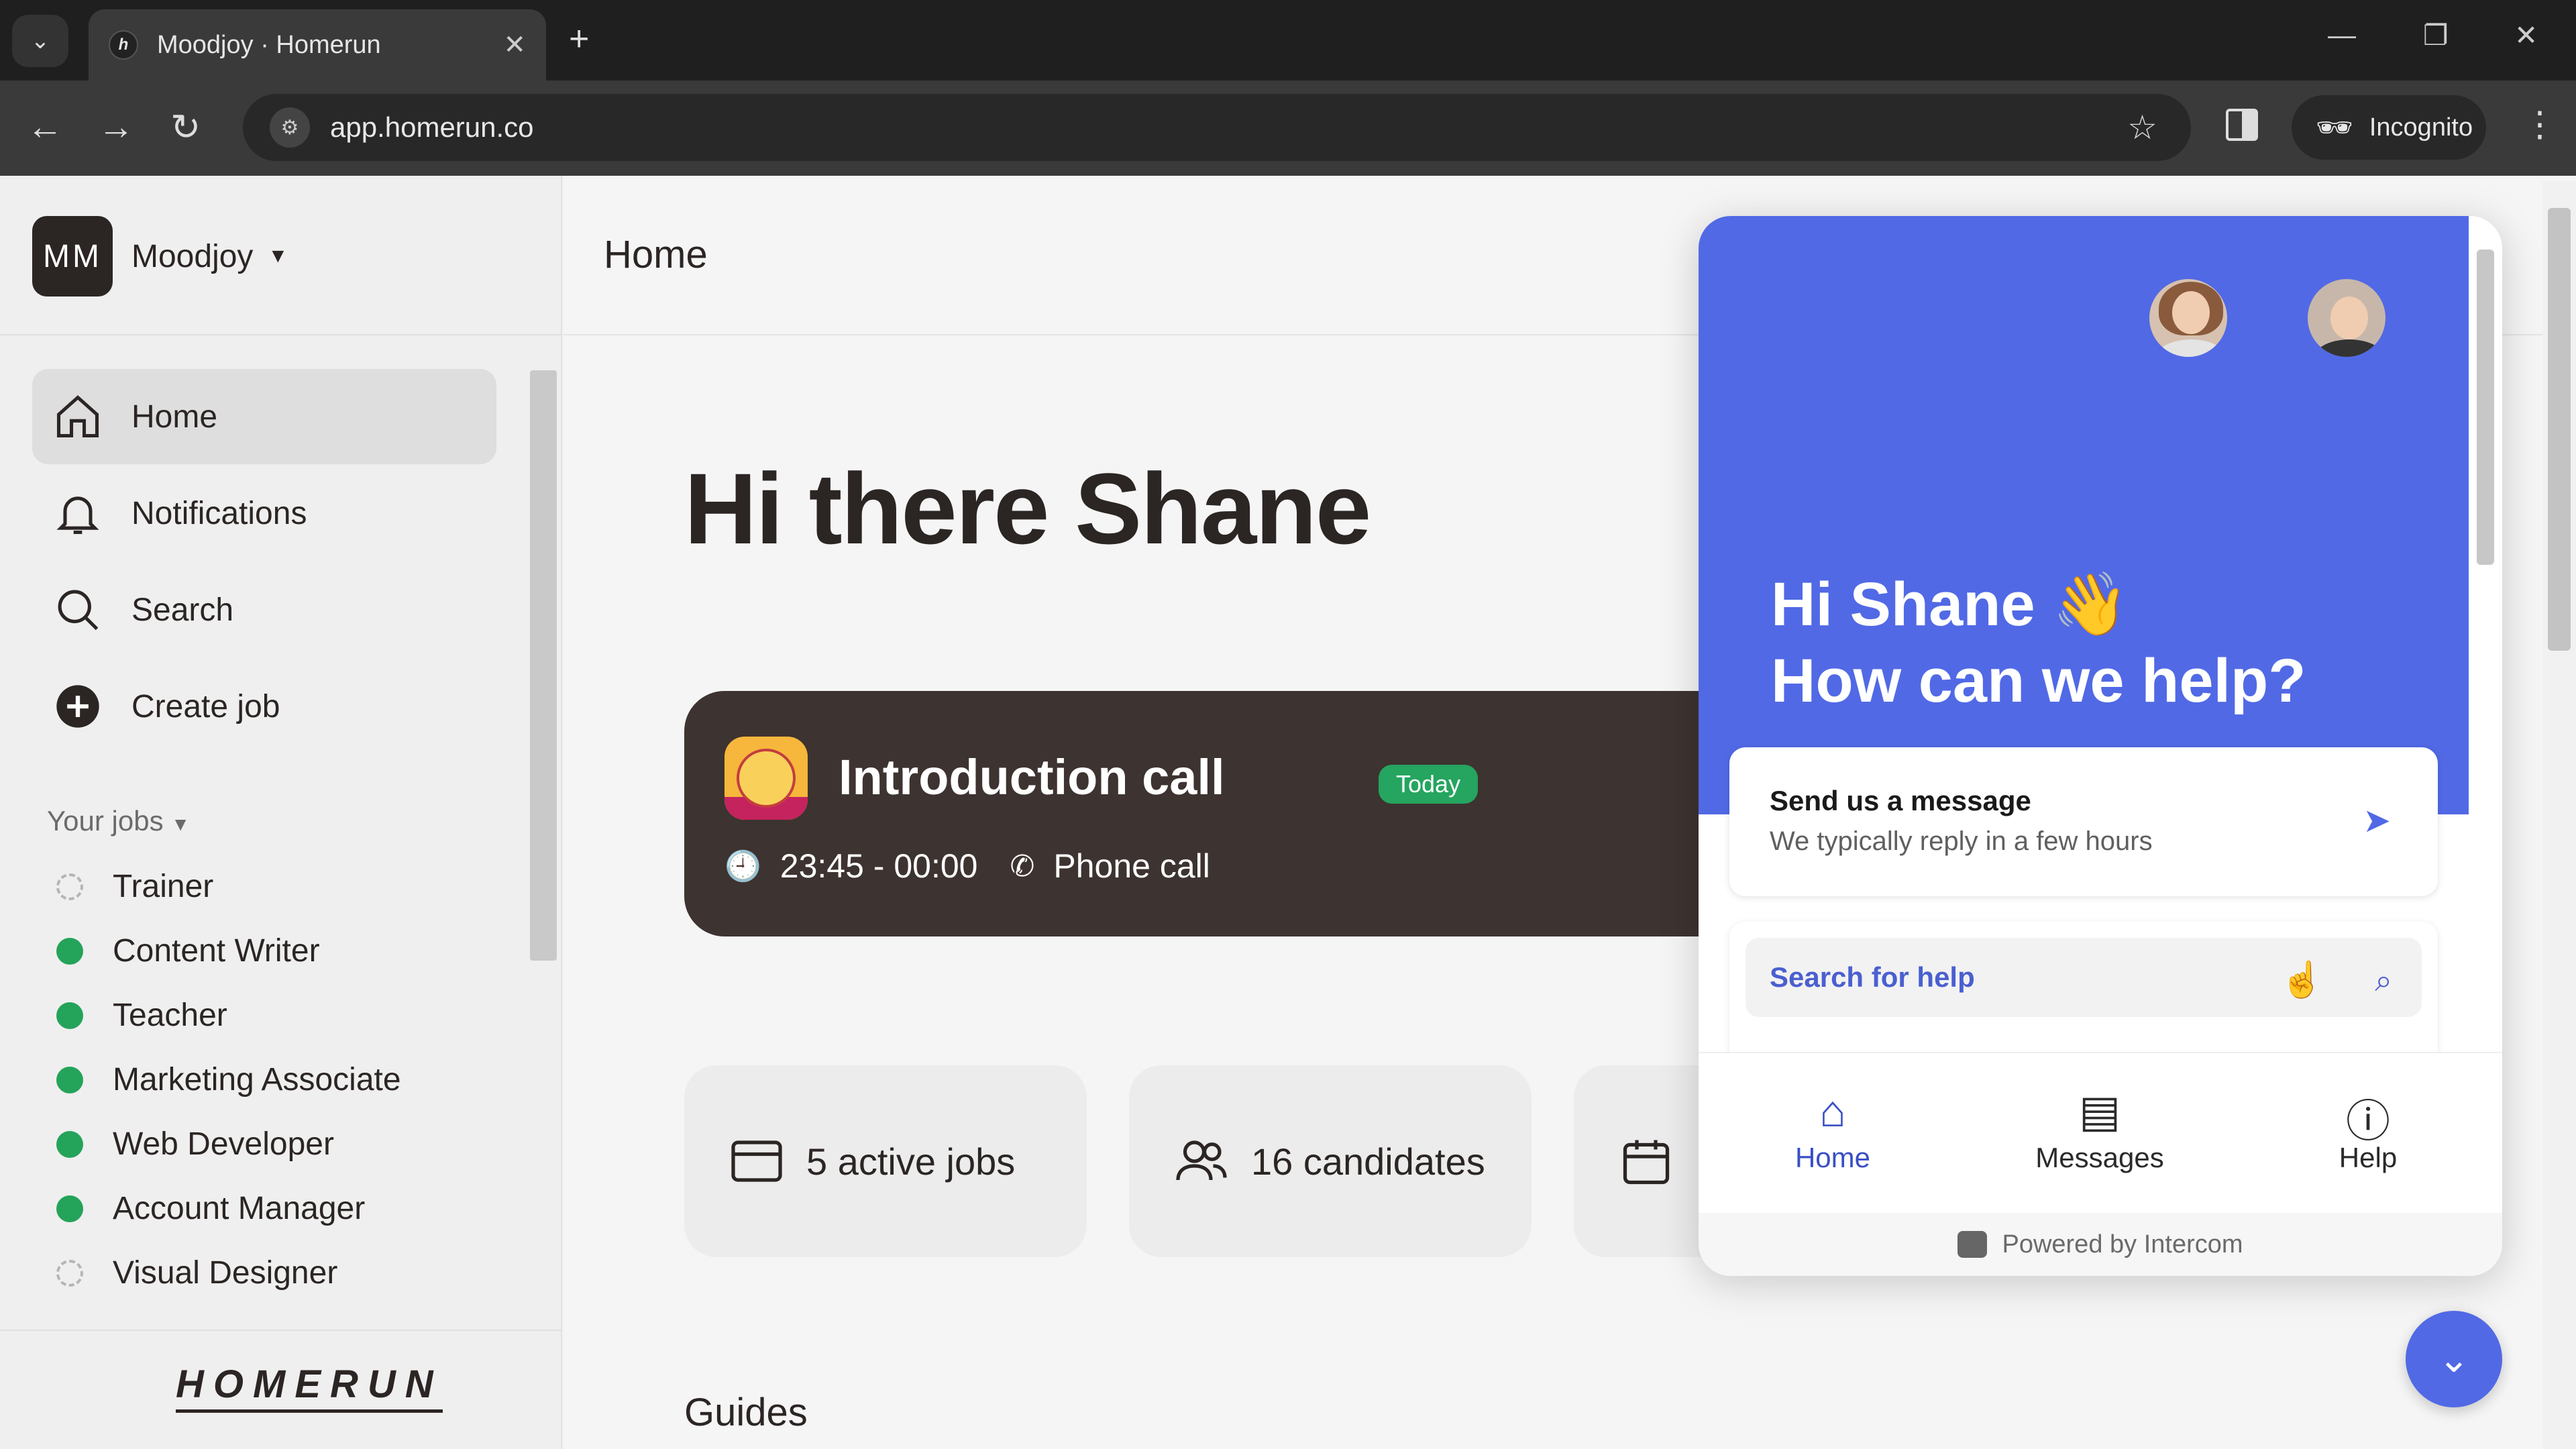 This screenshot has width=2576, height=1449. I want to click on intercom-tab-home: ⌂ Home, so click(1833, 1129).